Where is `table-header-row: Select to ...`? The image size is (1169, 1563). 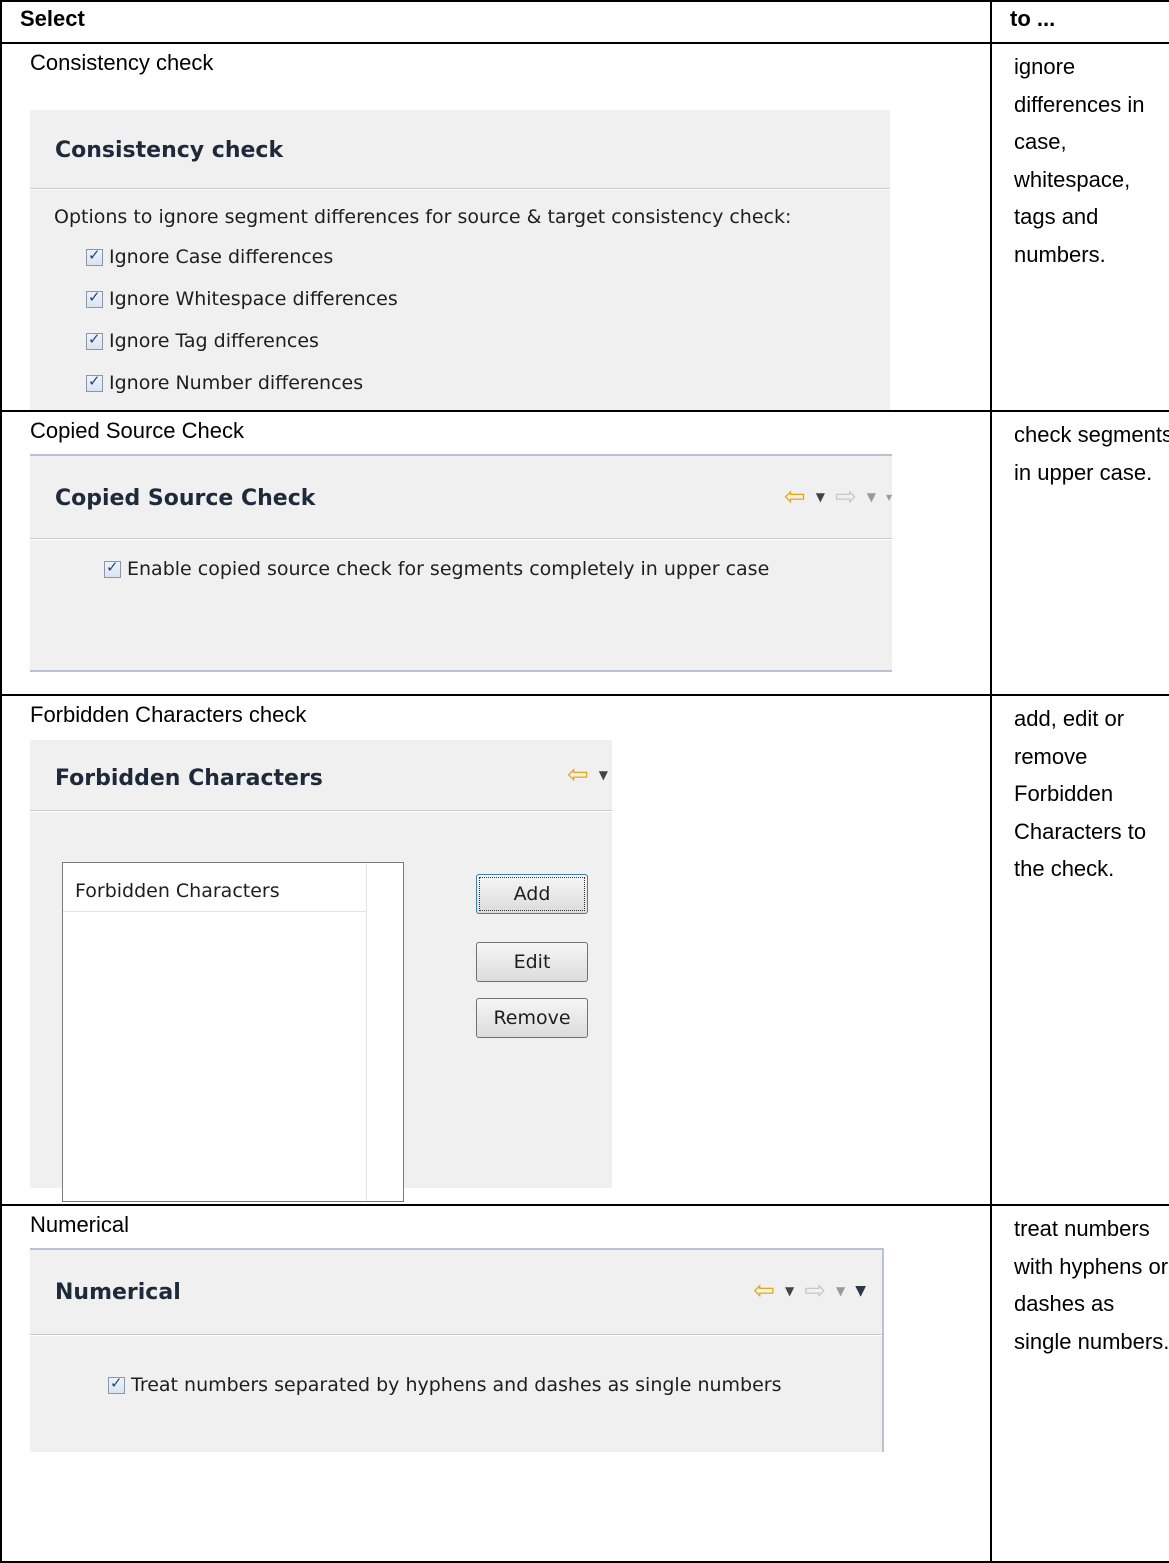
table-header-row: Select to ... is located at coordinates (584, 22).